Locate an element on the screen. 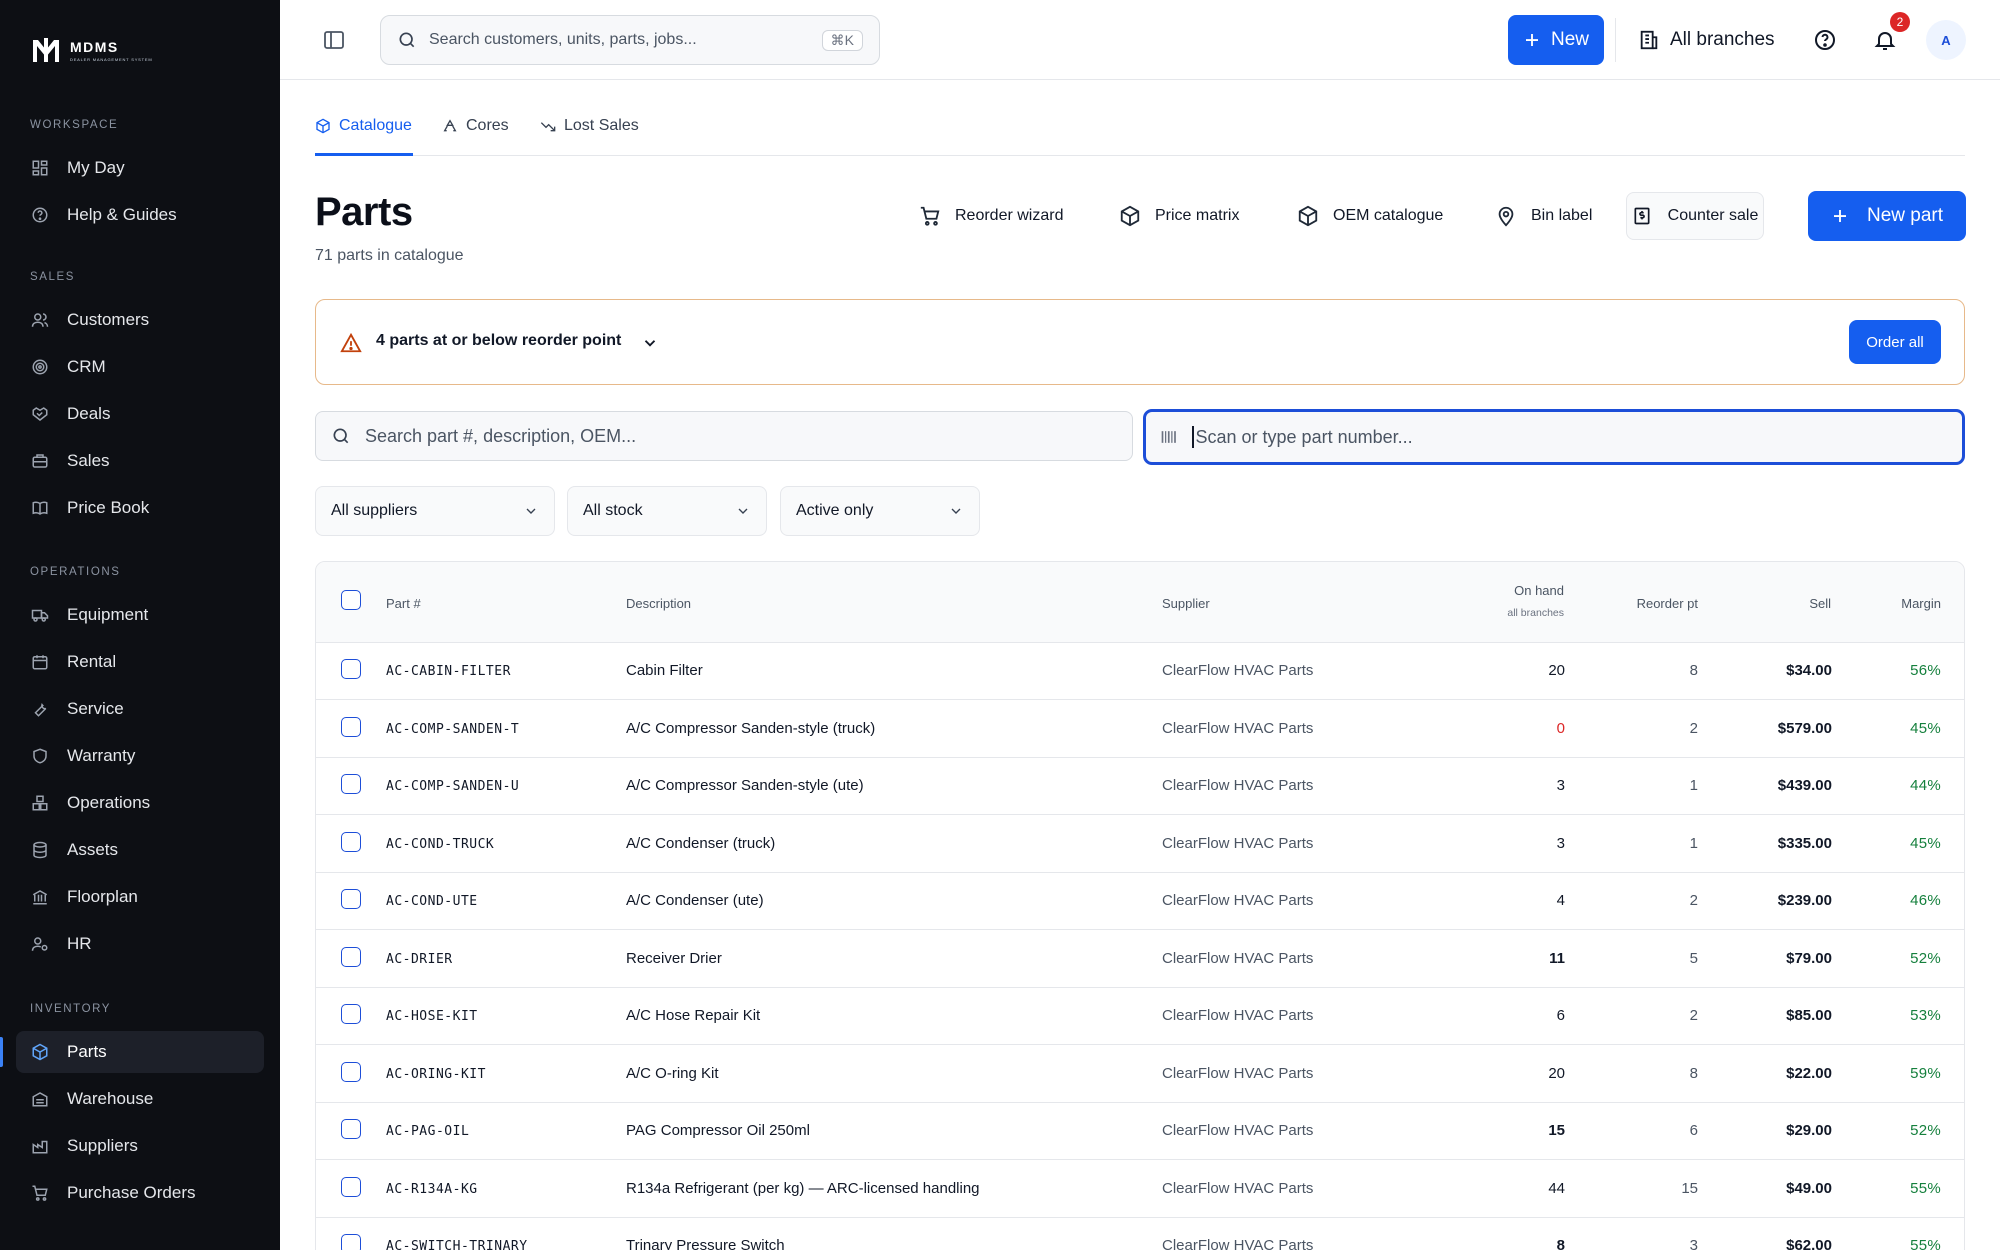 The height and width of the screenshot is (1250, 2000). bell-icon is located at coordinates (1885, 40).